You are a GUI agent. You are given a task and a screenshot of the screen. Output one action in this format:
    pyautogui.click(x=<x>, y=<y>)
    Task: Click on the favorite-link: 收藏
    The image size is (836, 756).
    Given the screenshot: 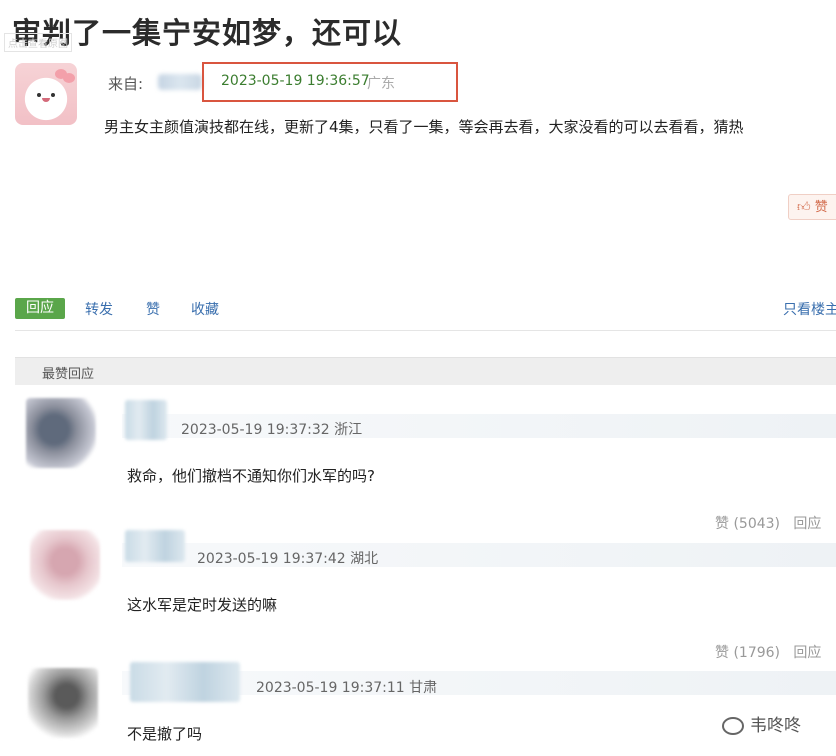 What is the action you would take?
    pyautogui.click(x=205, y=309)
    